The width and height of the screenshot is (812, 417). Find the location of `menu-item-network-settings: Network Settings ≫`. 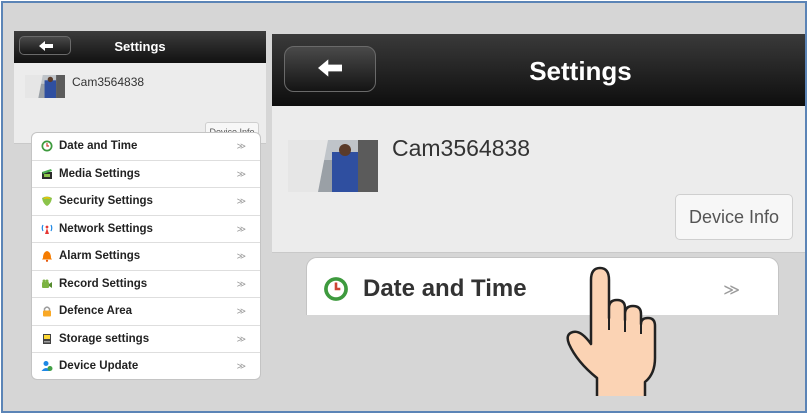

menu-item-network-settings: Network Settings ≫ is located at coordinates (146, 229).